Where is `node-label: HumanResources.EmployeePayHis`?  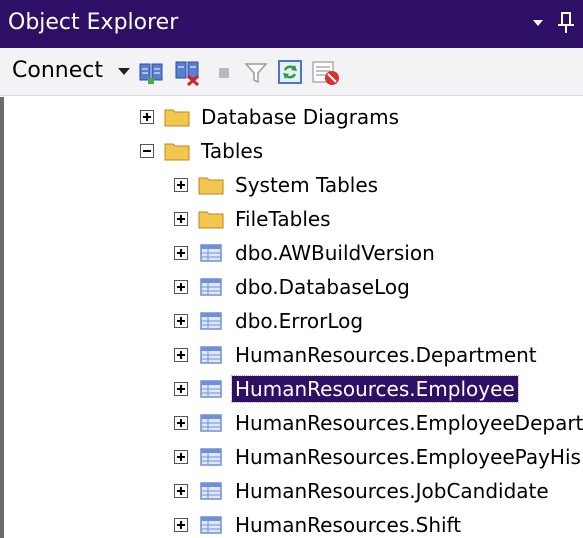
node-label: HumanResources.EmployeePayHis is located at coordinates (408, 457).